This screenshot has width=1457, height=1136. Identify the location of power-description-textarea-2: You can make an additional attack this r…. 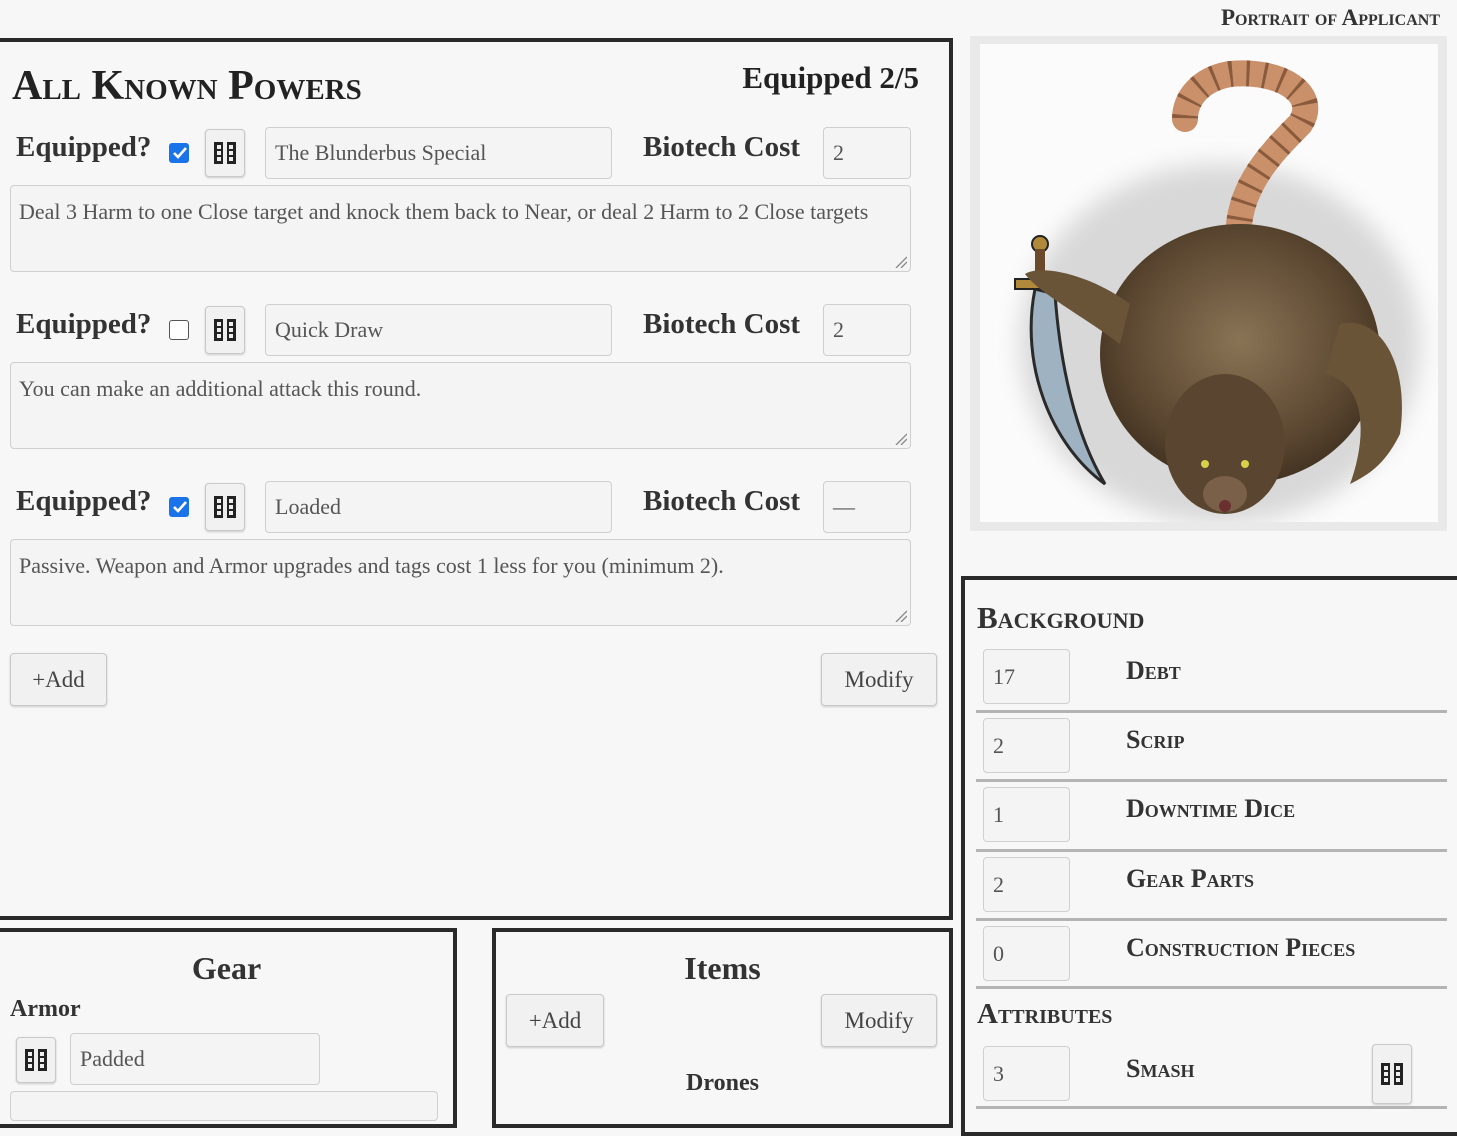
(460, 405).